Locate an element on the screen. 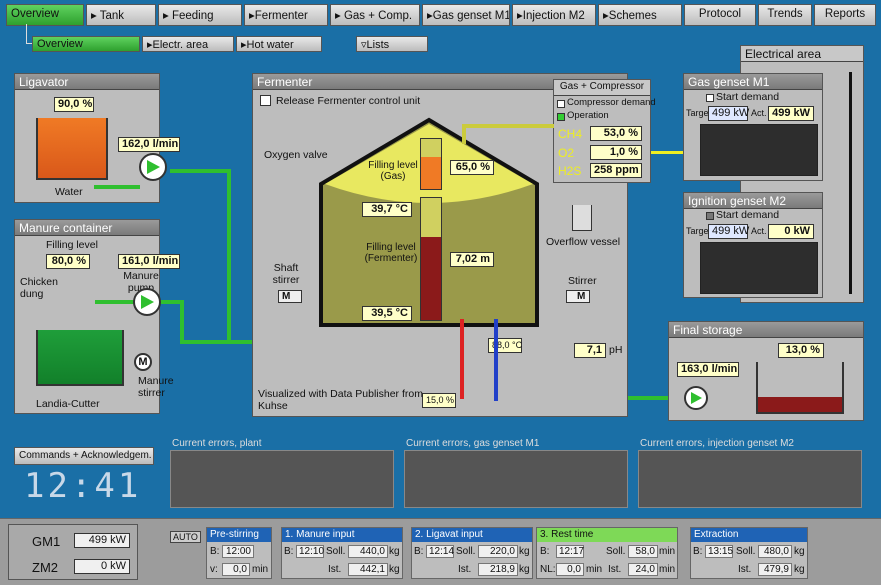 Image resolution: width=881 pixels, height=585 pixels. genset1-act: 499 kW is located at coordinates (791, 113).